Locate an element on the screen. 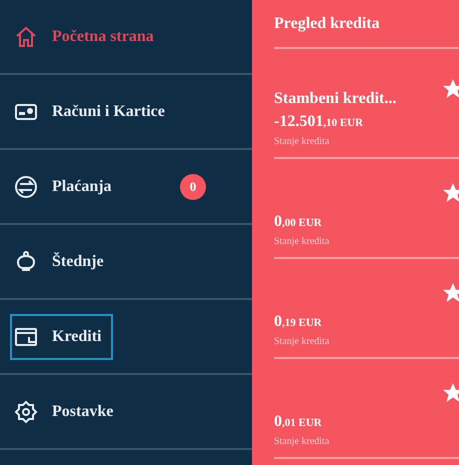 This screenshot has width=459, height=465. loan-balance: -12.501,10 EUR is located at coordinates (319, 122).